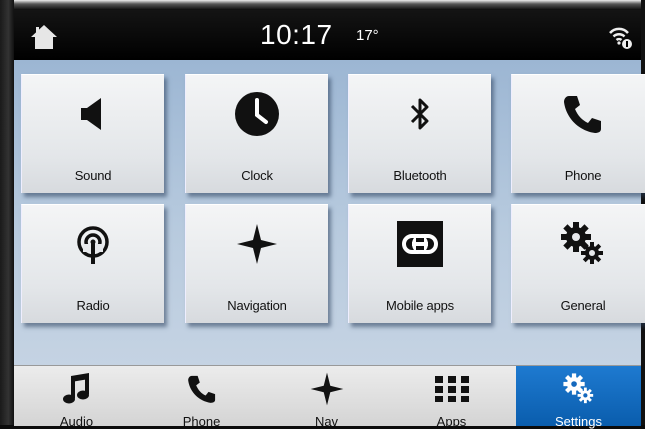 Image resolution: width=645 pixels, height=429 pixels. Describe the element at coordinates (420, 114) in the screenshot. I see `bluetooth-icon` at that location.